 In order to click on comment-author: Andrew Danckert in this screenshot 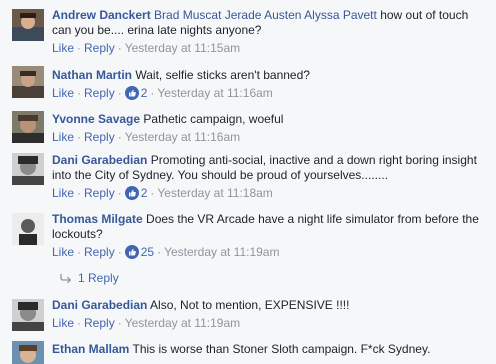, I will do `click(101, 15)`.